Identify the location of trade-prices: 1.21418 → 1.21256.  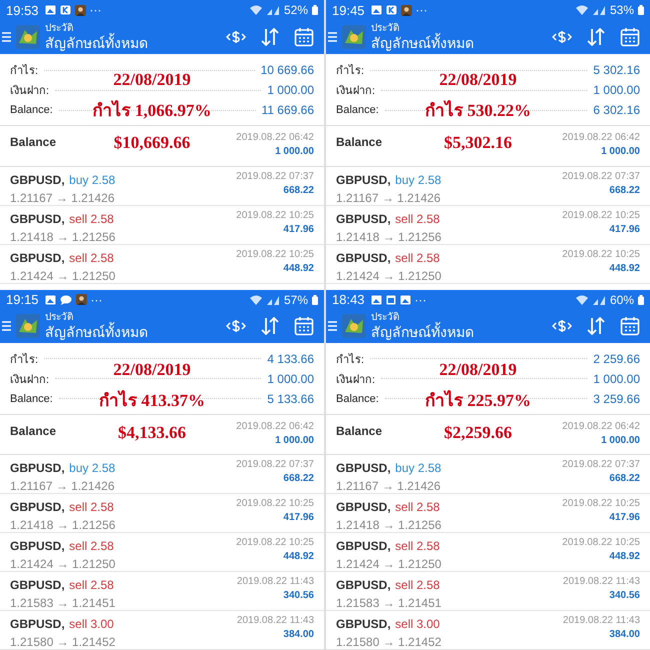
(389, 237).